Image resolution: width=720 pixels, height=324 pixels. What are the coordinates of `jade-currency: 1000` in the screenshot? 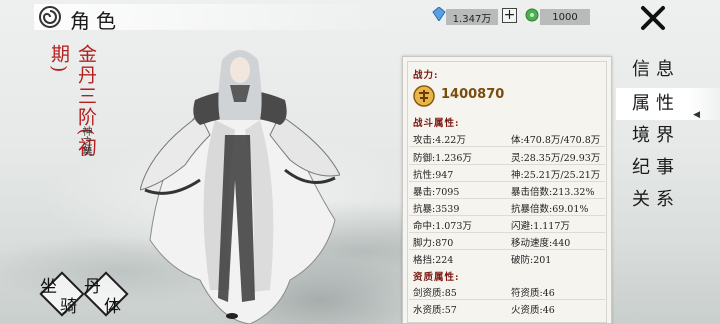 It's located at (565, 17).